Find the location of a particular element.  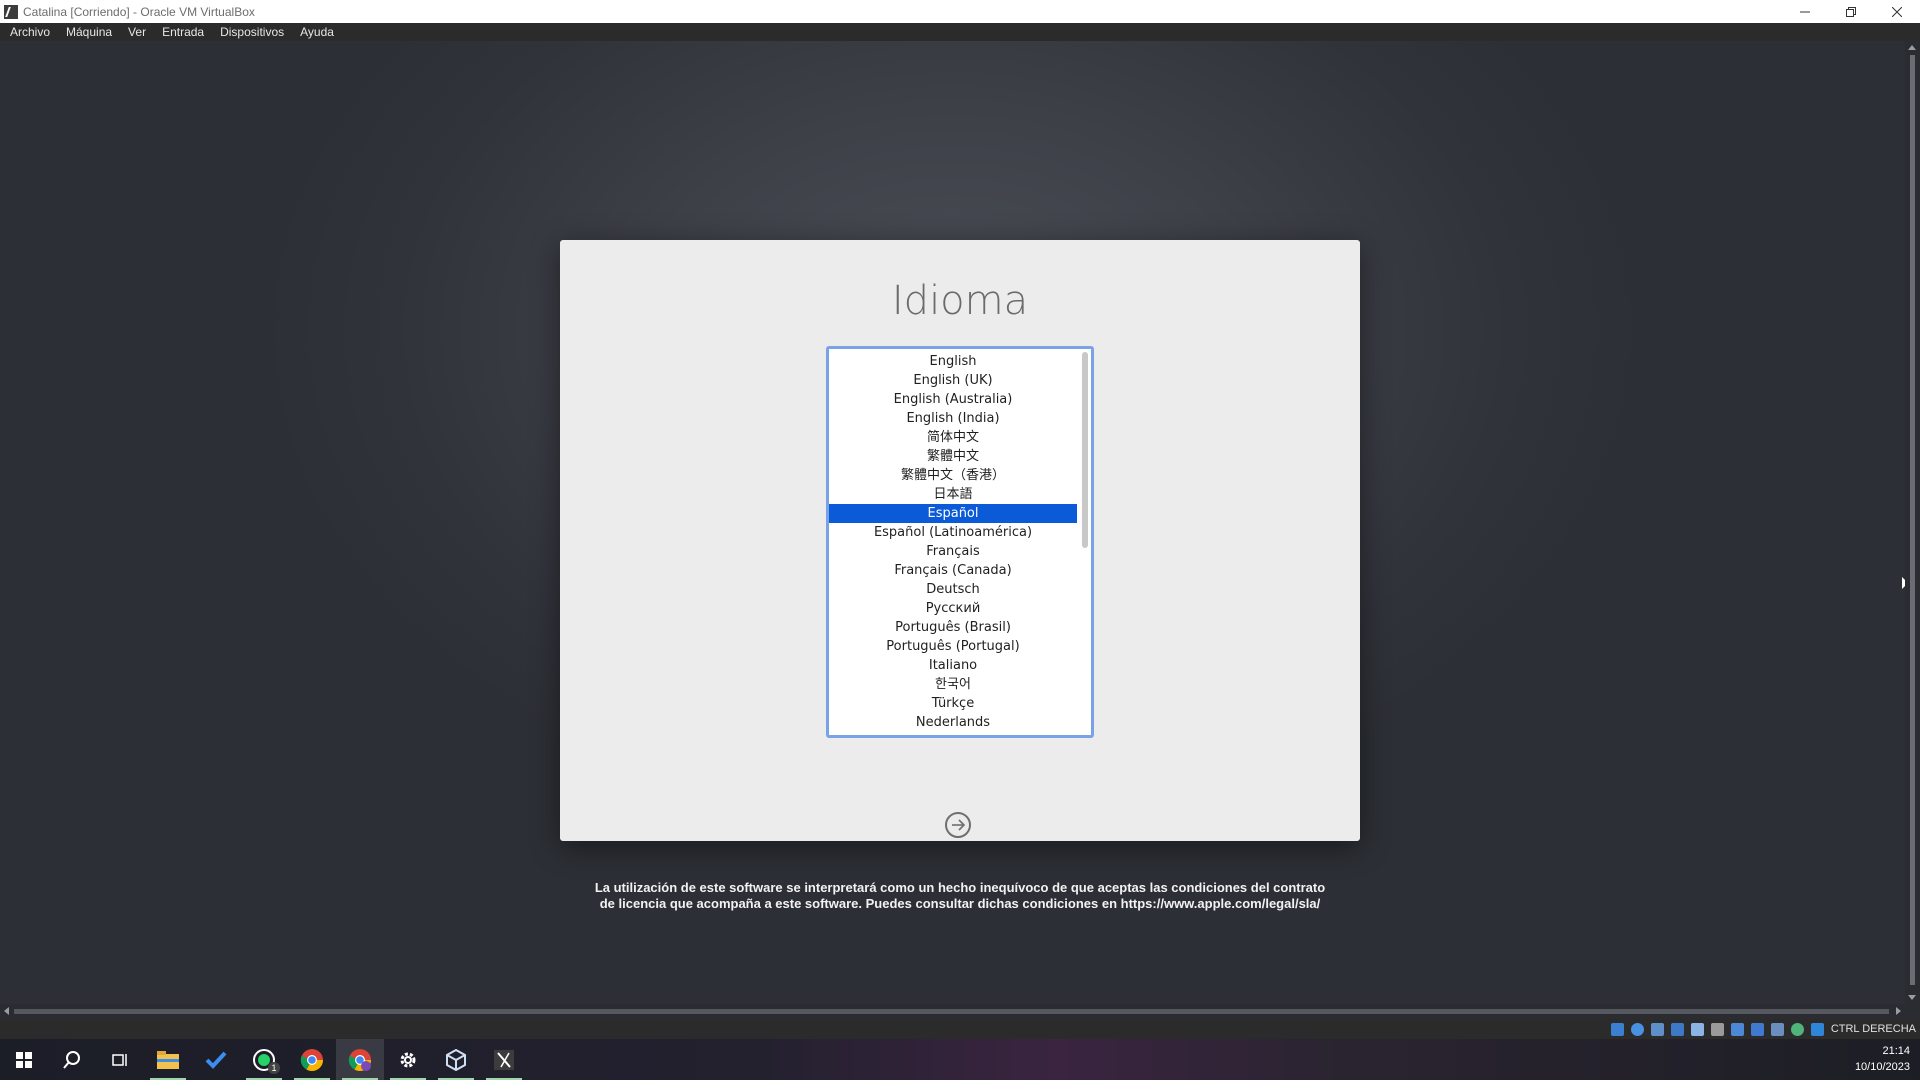

vm-status-bar: CTRL DERECHA is located at coordinates (960, 1029).